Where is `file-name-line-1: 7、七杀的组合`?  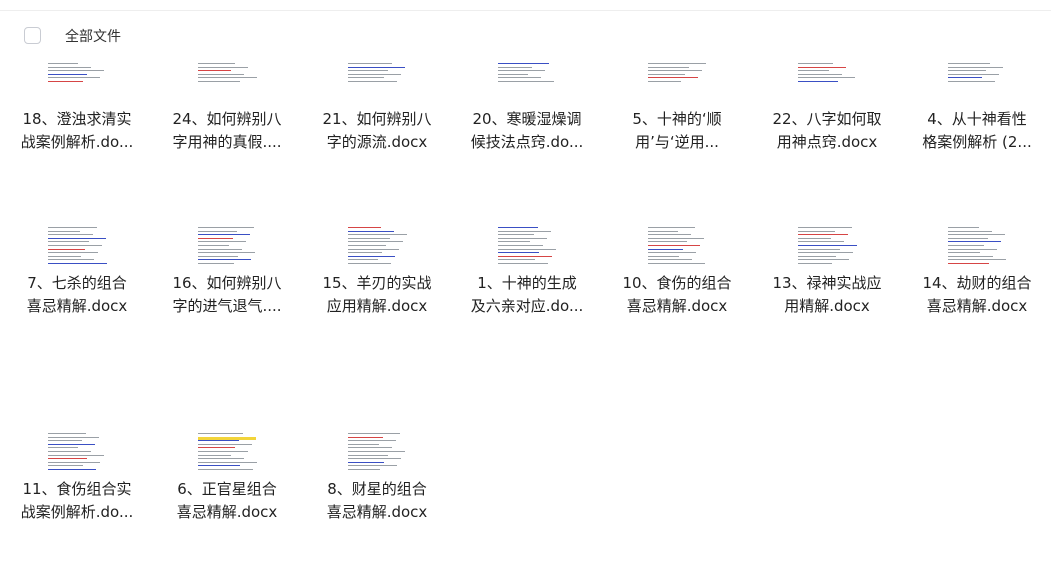 file-name-line-1: 7、七杀的组合 is located at coordinates (77, 283).